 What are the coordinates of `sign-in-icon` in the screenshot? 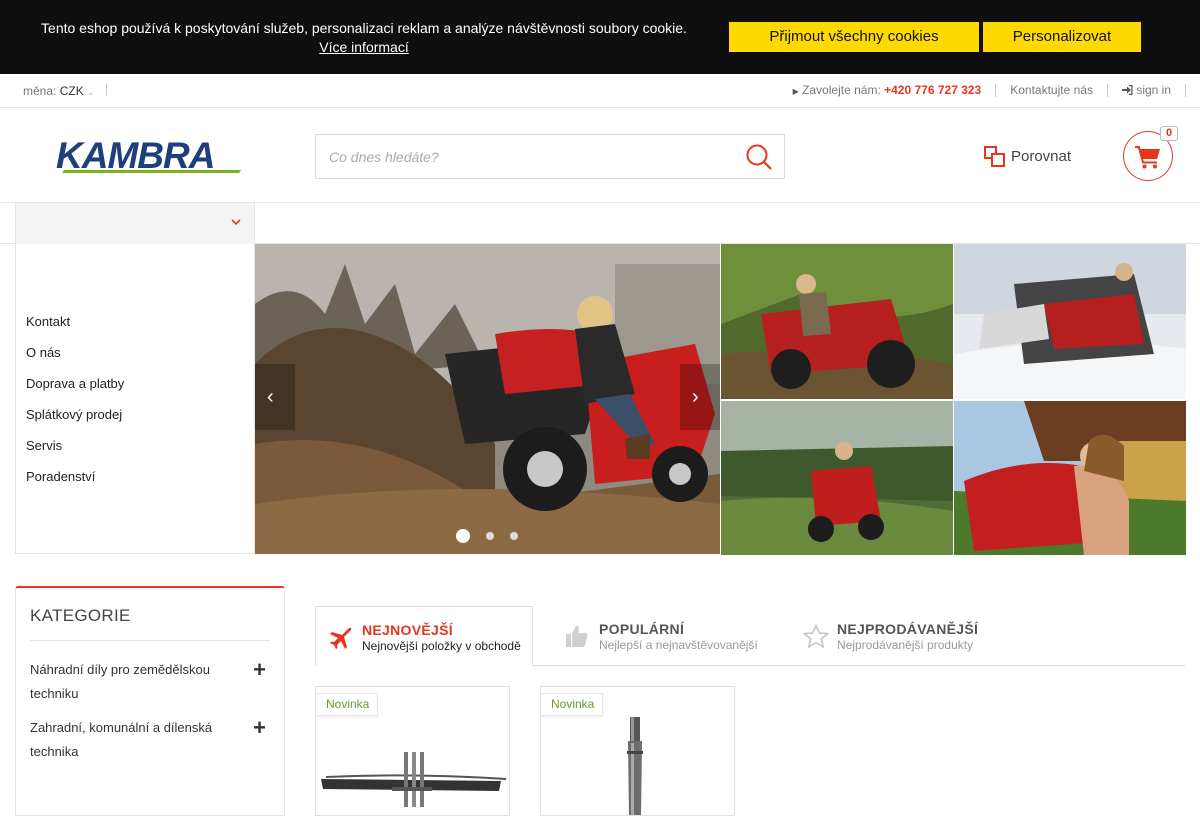 It's located at (1127, 90).